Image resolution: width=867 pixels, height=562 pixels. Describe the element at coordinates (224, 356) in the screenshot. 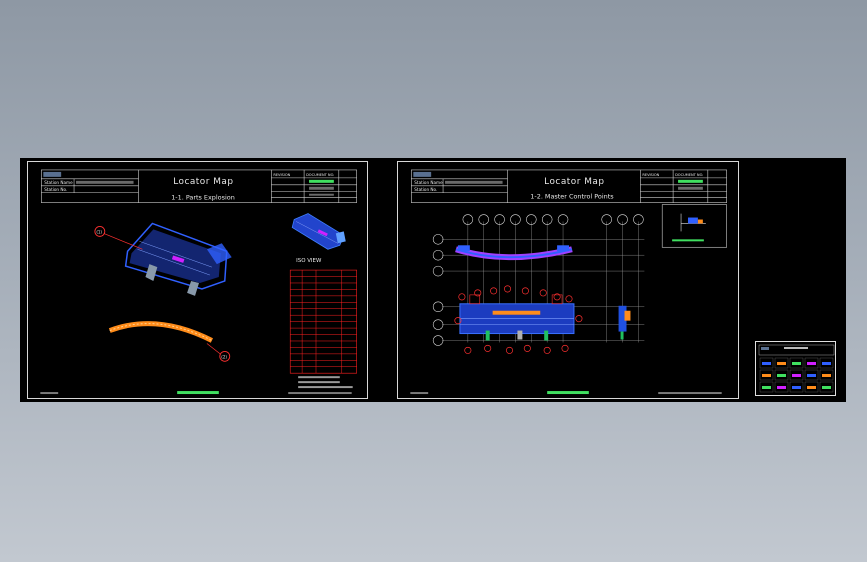

I see `svg-text: (2)` at that location.